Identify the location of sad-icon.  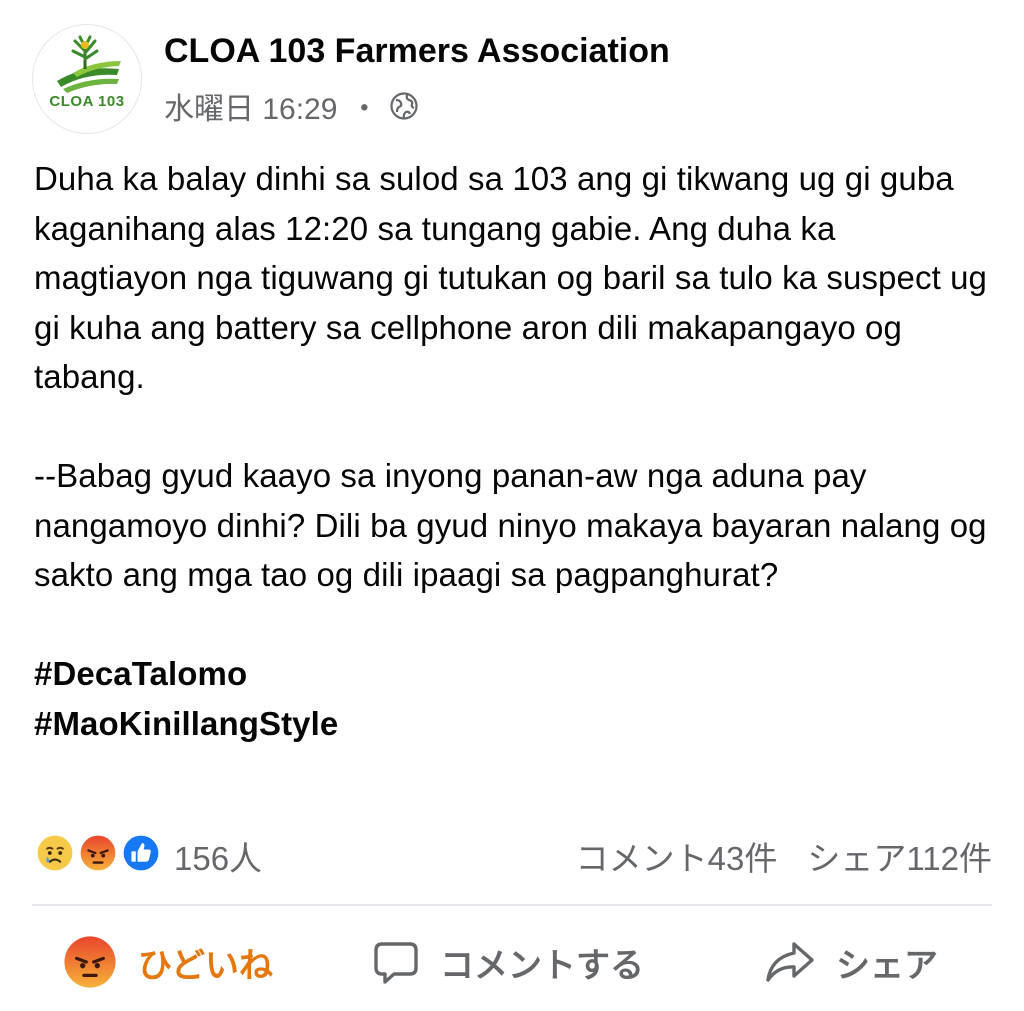
(55, 853).